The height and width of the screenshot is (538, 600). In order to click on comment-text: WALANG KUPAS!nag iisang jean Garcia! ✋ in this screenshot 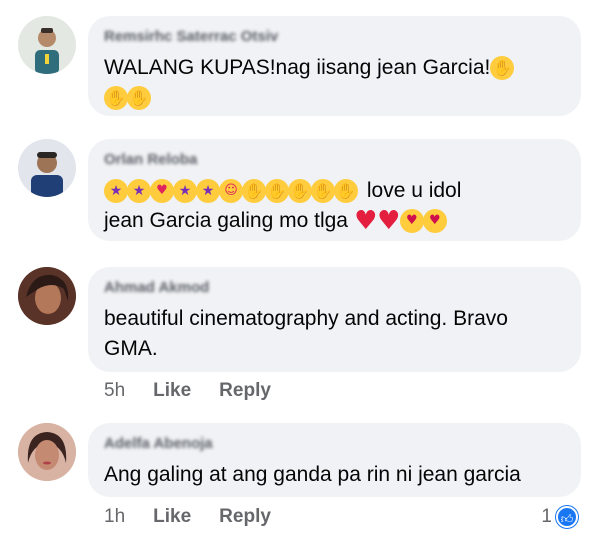, I will do `click(333, 68)`.